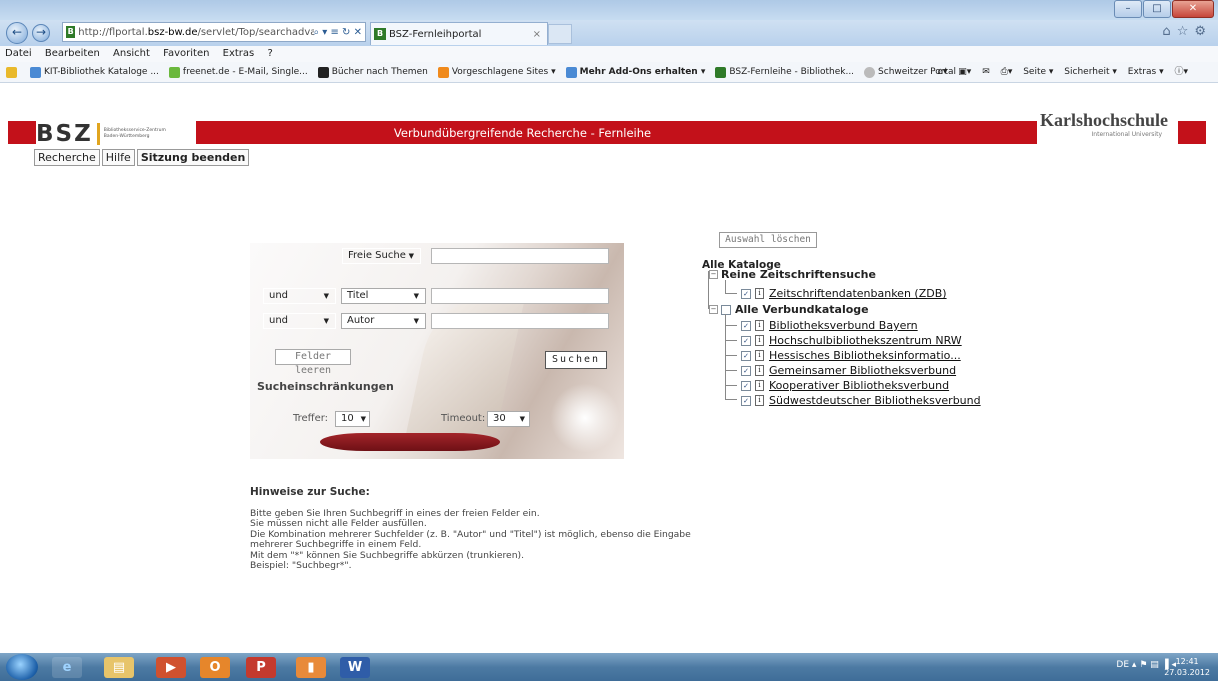 The width and height of the screenshot is (1218, 681). Describe the element at coordinates (383, 321) in the screenshot. I see `field-select-3: Autor ▼` at that location.